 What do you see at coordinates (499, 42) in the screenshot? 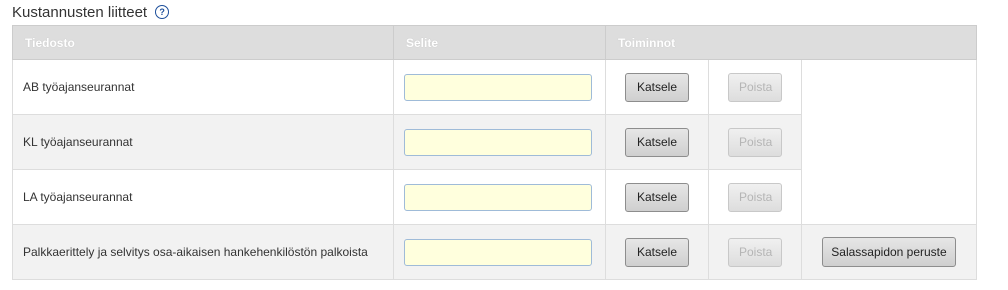
I see `column-header-description: Selite` at bounding box center [499, 42].